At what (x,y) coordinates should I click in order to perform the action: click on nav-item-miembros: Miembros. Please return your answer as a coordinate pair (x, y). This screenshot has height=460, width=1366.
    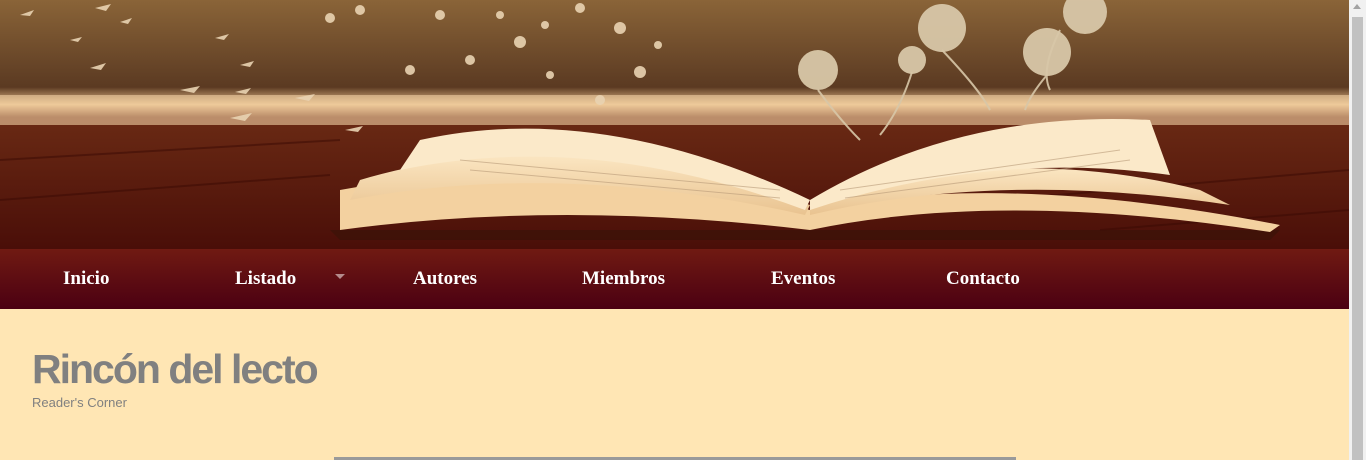
    Looking at the image, I should click on (623, 279).